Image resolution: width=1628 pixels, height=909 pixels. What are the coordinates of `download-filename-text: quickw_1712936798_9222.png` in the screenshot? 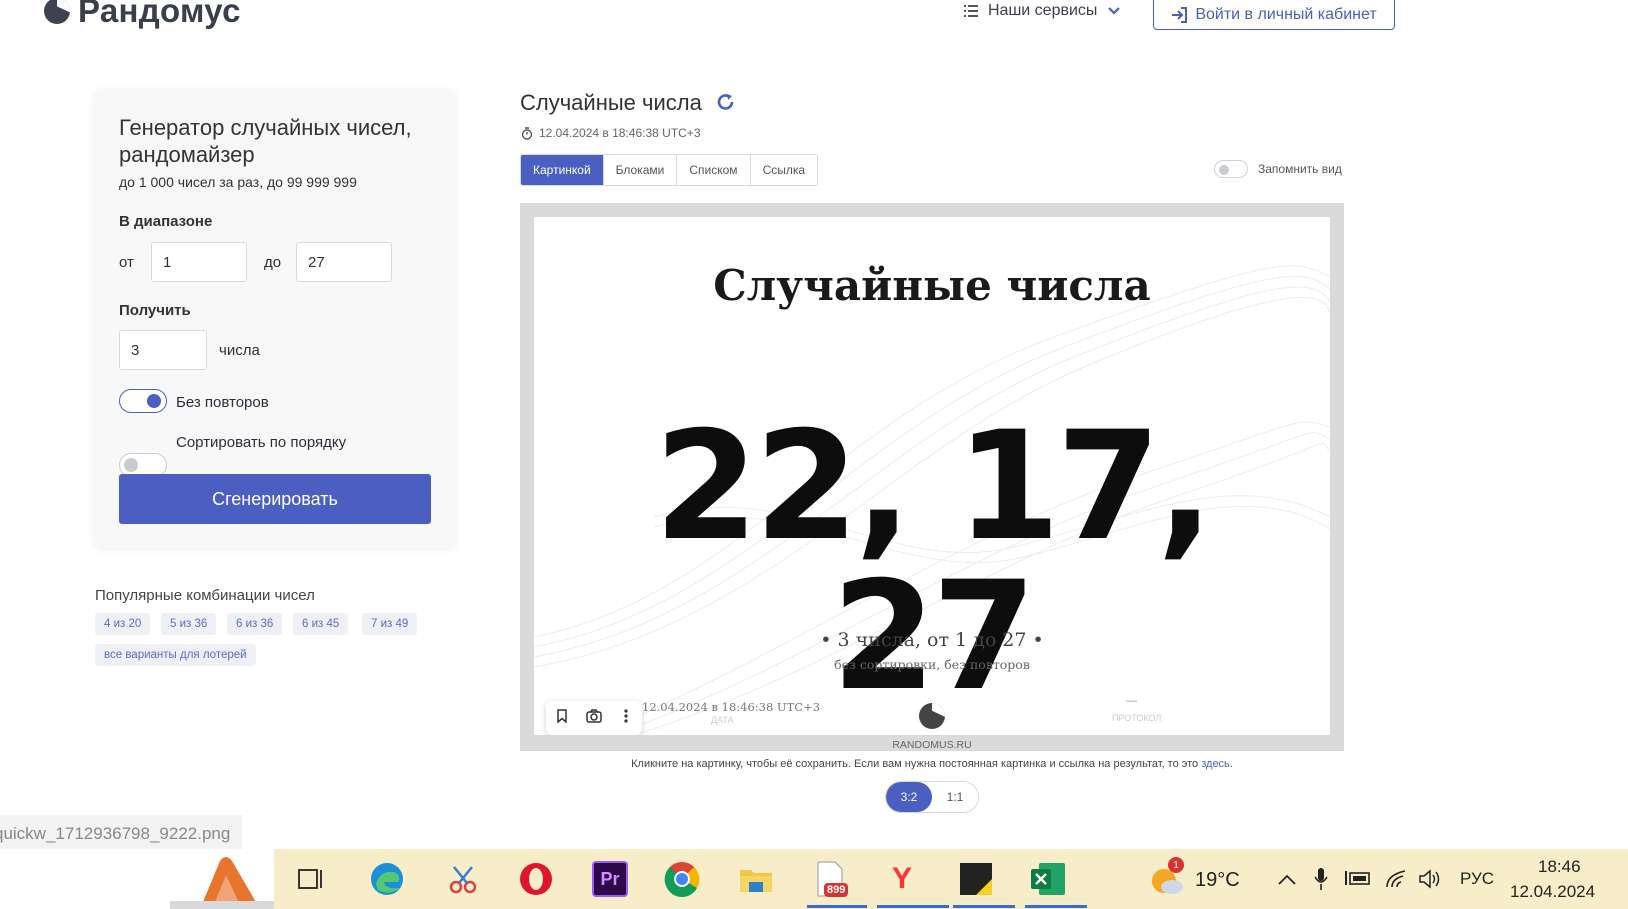 It's located at (115, 833).